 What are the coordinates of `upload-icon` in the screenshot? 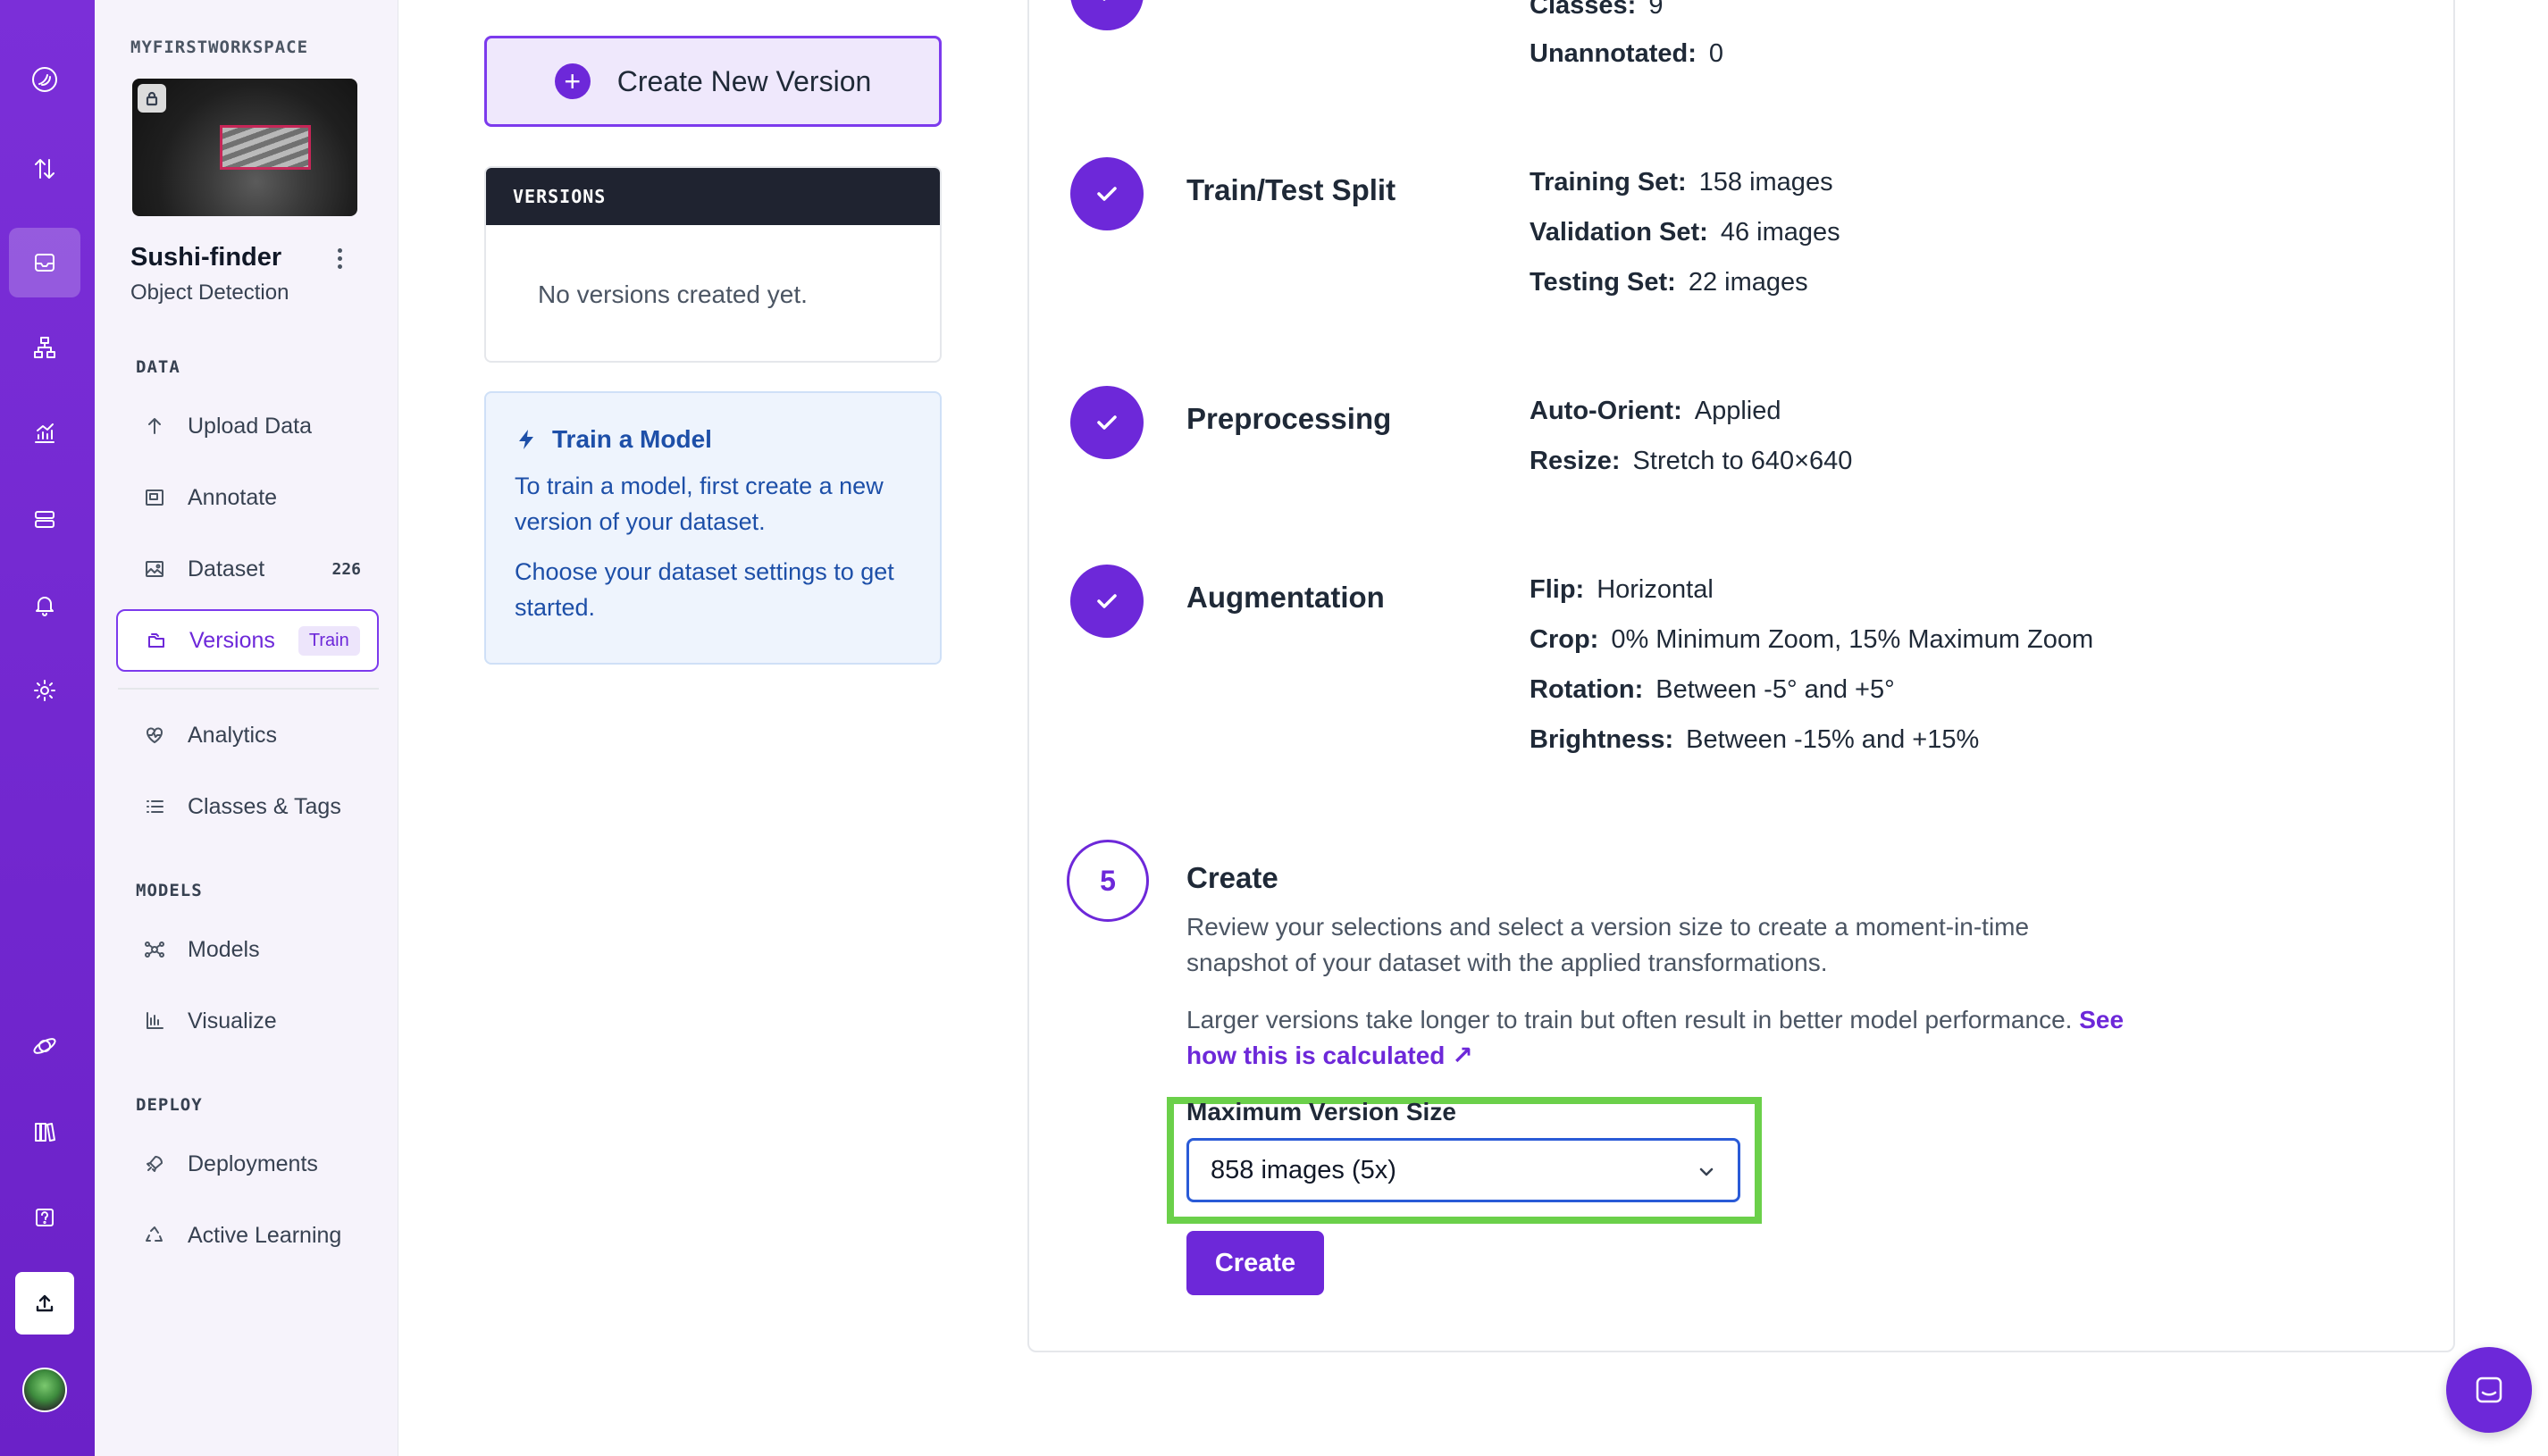 It's located at (44, 1303).